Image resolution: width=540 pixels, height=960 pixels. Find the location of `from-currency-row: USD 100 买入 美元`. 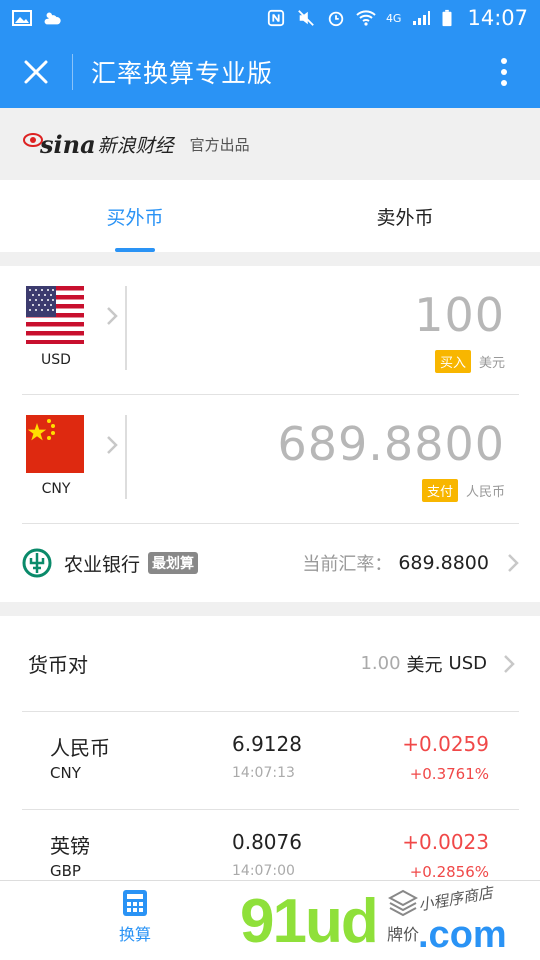

from-currency-row: USD 100 买入 美元 is located at coordinates (270, 330).